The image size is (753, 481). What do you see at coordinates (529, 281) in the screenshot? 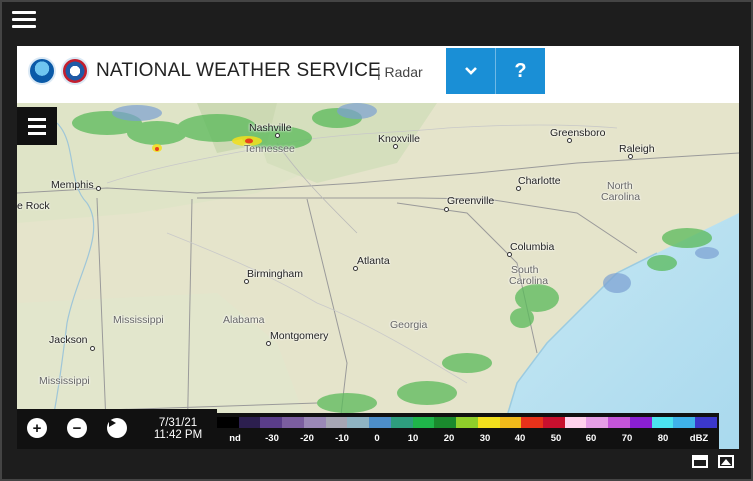
I see `state-label-south-carolina: Carolina` at bounding box center [529, 281].